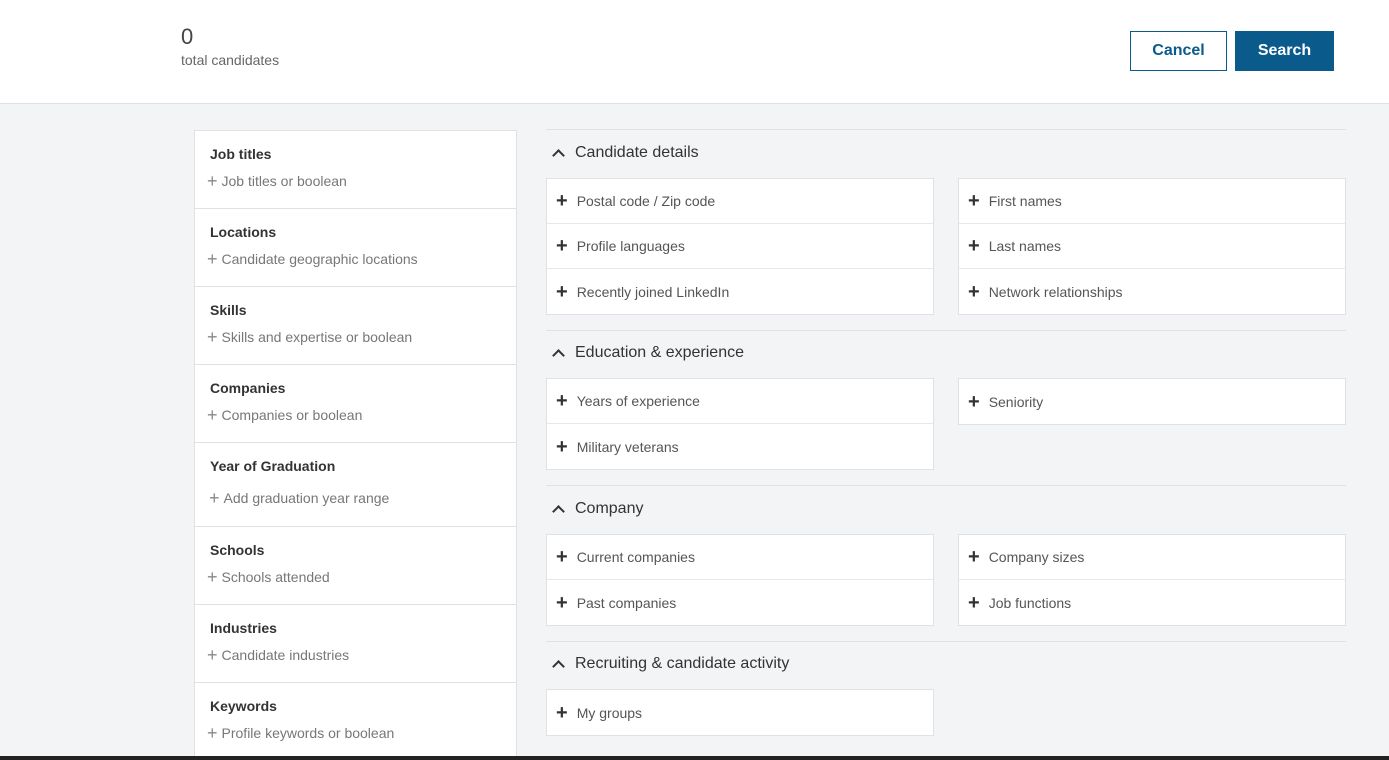 The height and width of the screenshot is (760, 1389). What do you see at coordinates (1284, 51) in the screenshot?
I see `search-button: Search` at bounding box center [1284, 51].